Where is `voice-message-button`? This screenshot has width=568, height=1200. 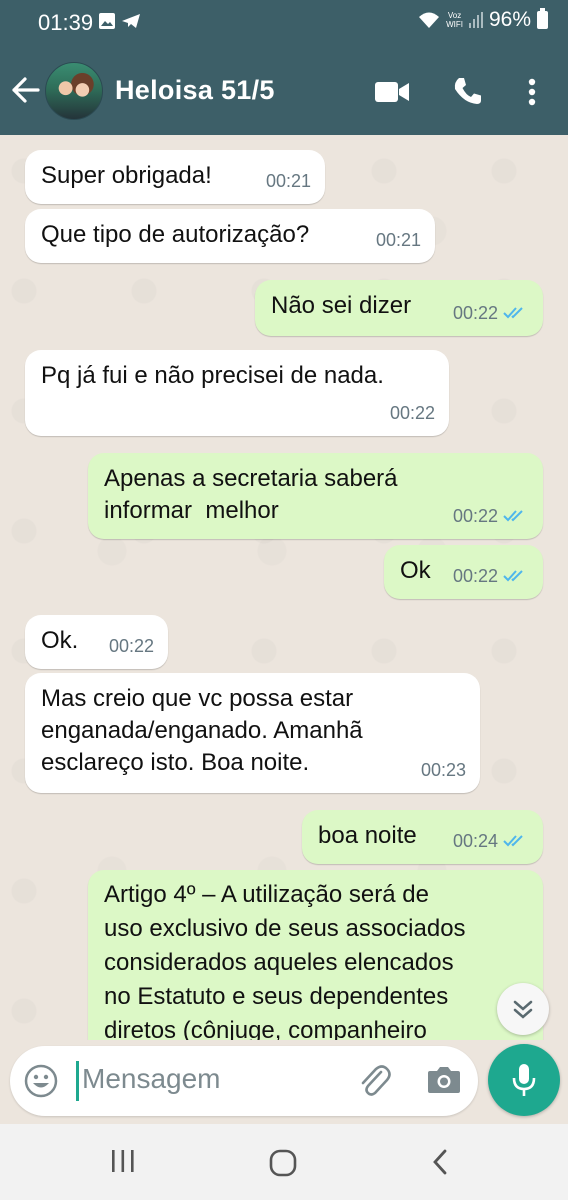 voice-message-button is located at coordinates (524, 1080).